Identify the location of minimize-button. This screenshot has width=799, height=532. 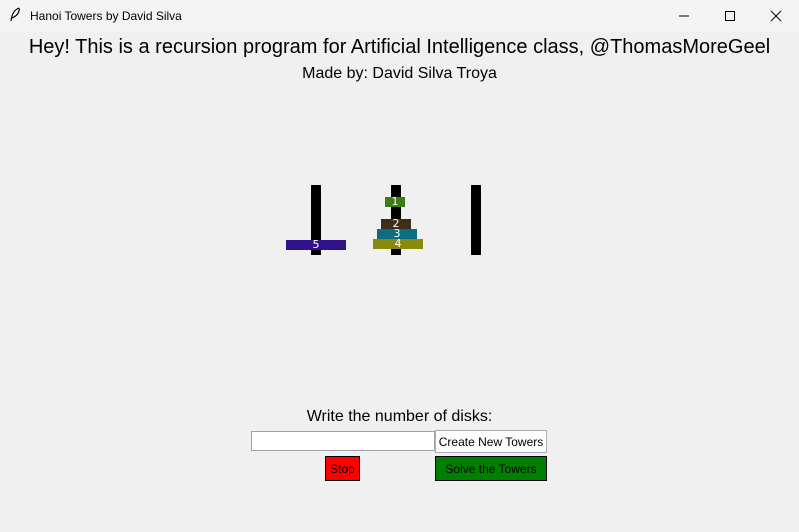
(684, 15).